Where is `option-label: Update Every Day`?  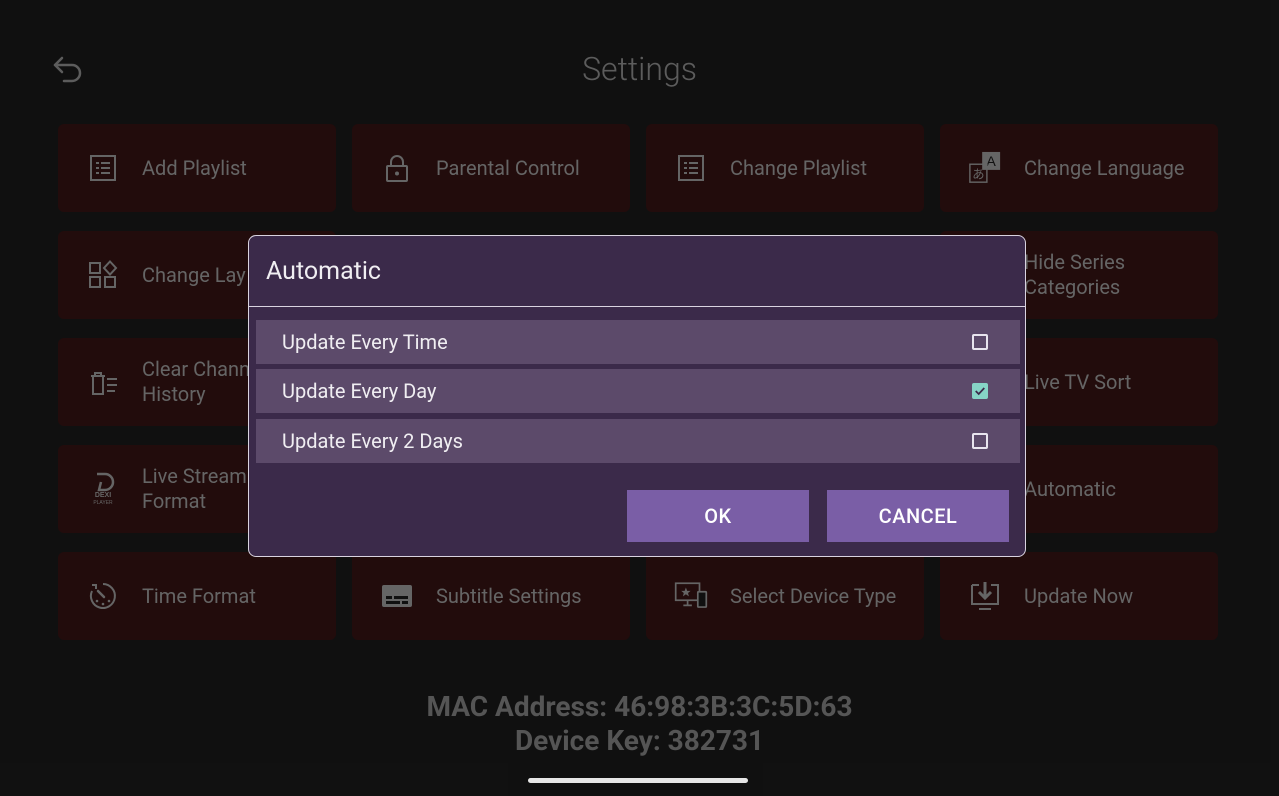 option-label: Update Every Day is located at coordinates (359, 391).